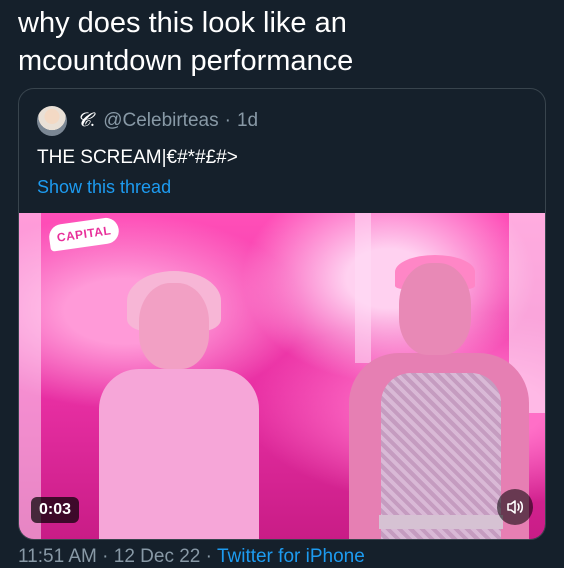 This screenshot has height=568, width=564. Describe the element at coordinates (137, 157) in the screenshot. I see `quoted-tweet-text: THE SCREAM|€#*#£#>` at that location.